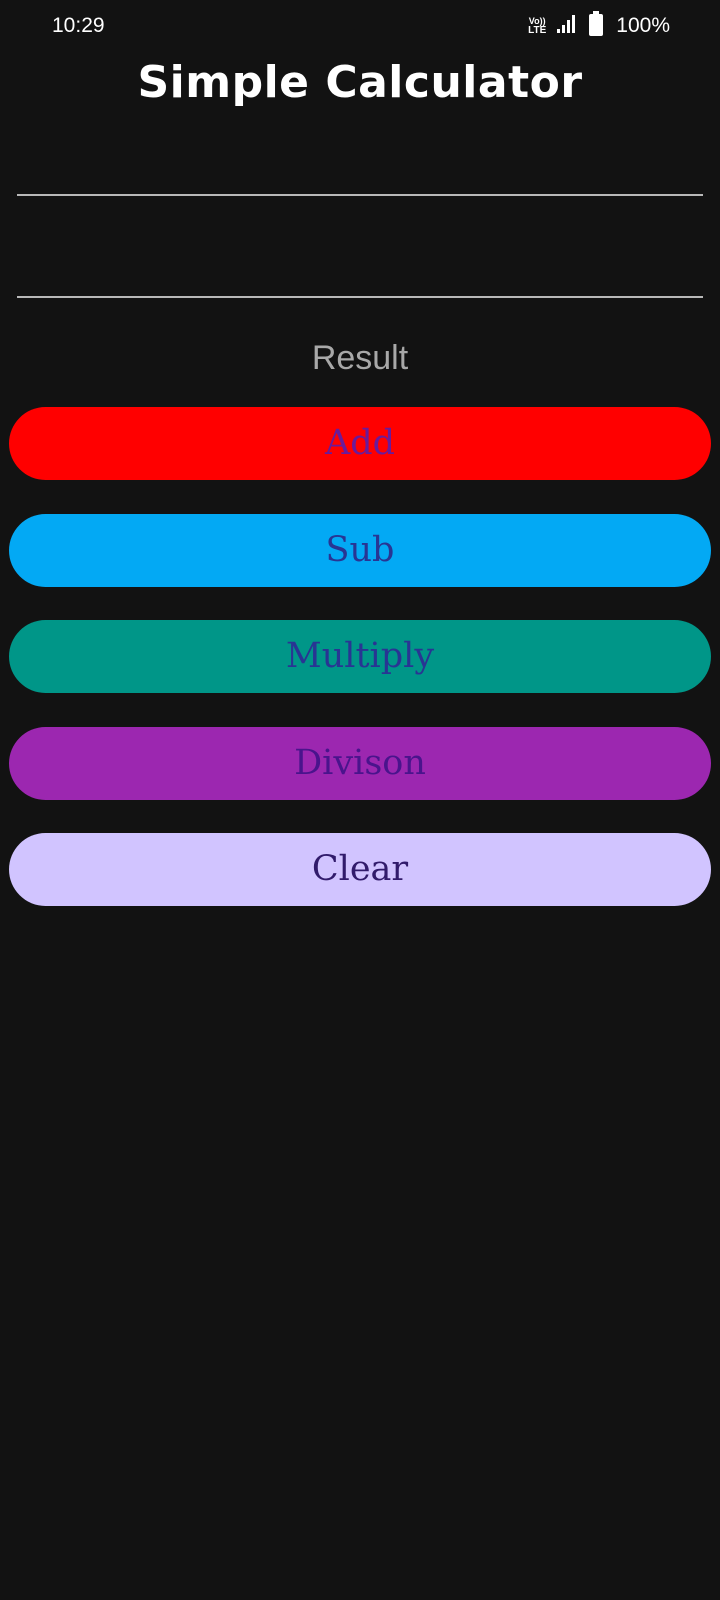  What do you see at coordinates (360, 443) in the screenshot?
I see `add-button: Add` at bounding box center [360, 443].